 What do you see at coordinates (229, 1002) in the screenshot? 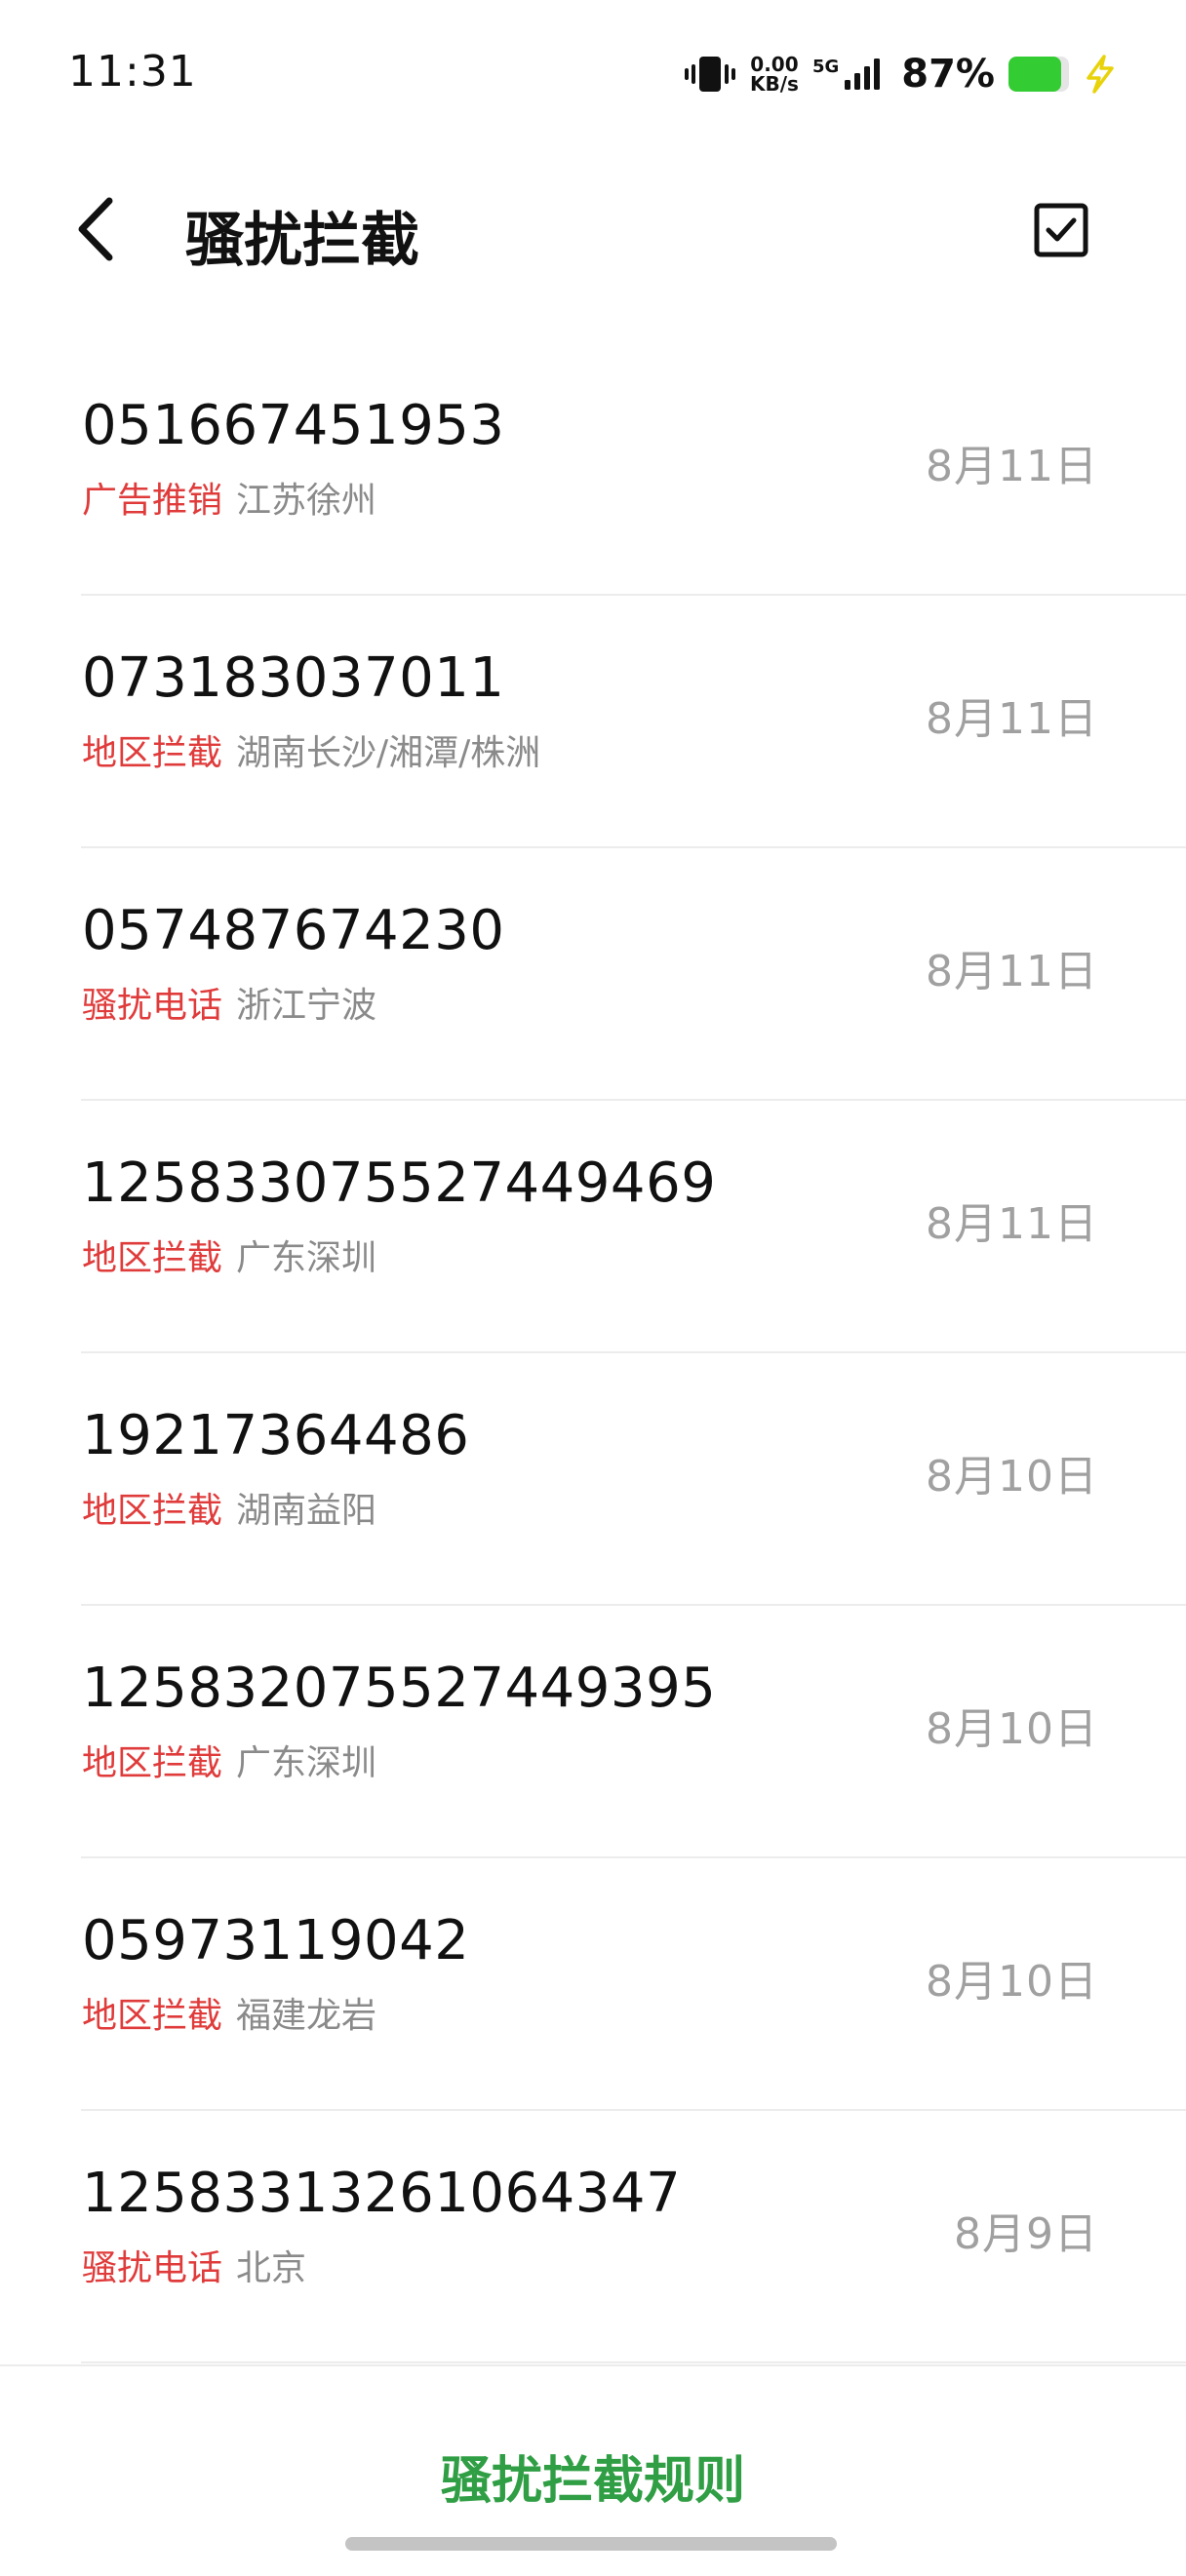
I see `item-details: 骚扰电话 浙江宁波` at bounding box center [229, 1002].